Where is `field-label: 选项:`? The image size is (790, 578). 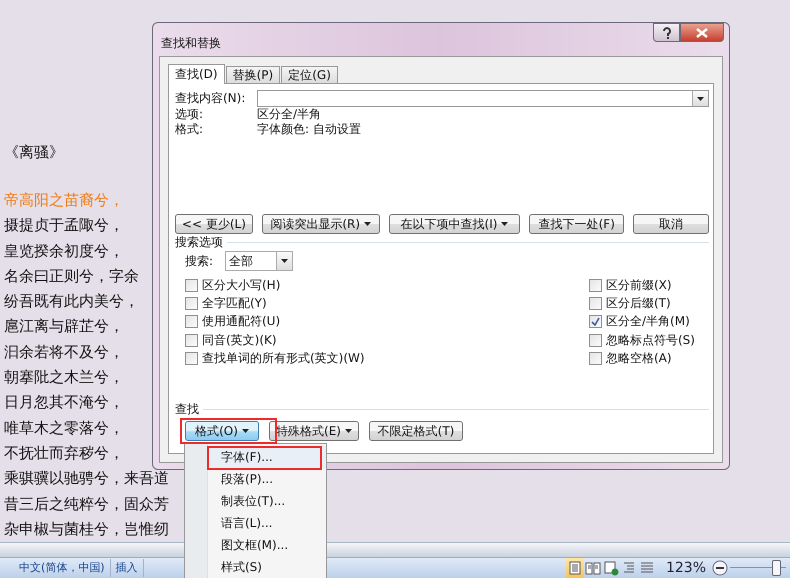
field-label: 选项: is located at coordinates (189, 114).